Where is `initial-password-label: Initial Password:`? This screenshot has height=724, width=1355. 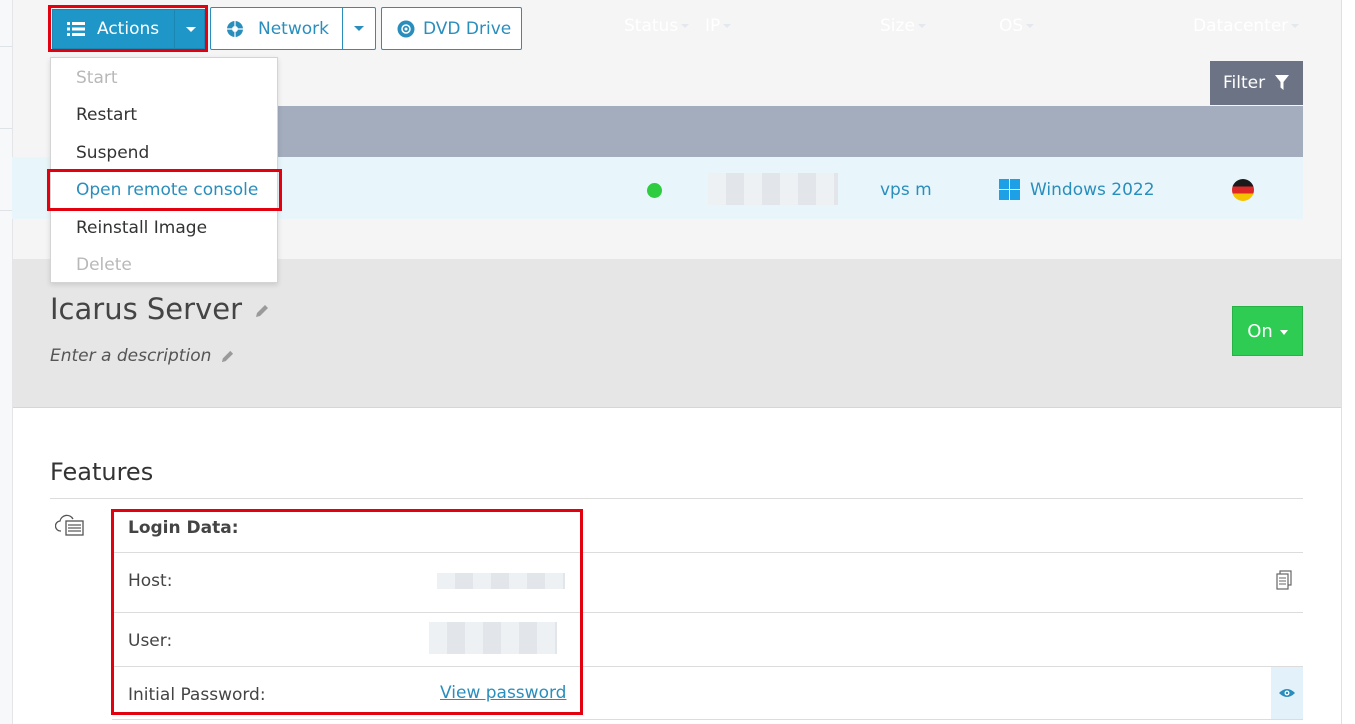 initial-password-label: Initial Password: is located at coordinates (197, 695).